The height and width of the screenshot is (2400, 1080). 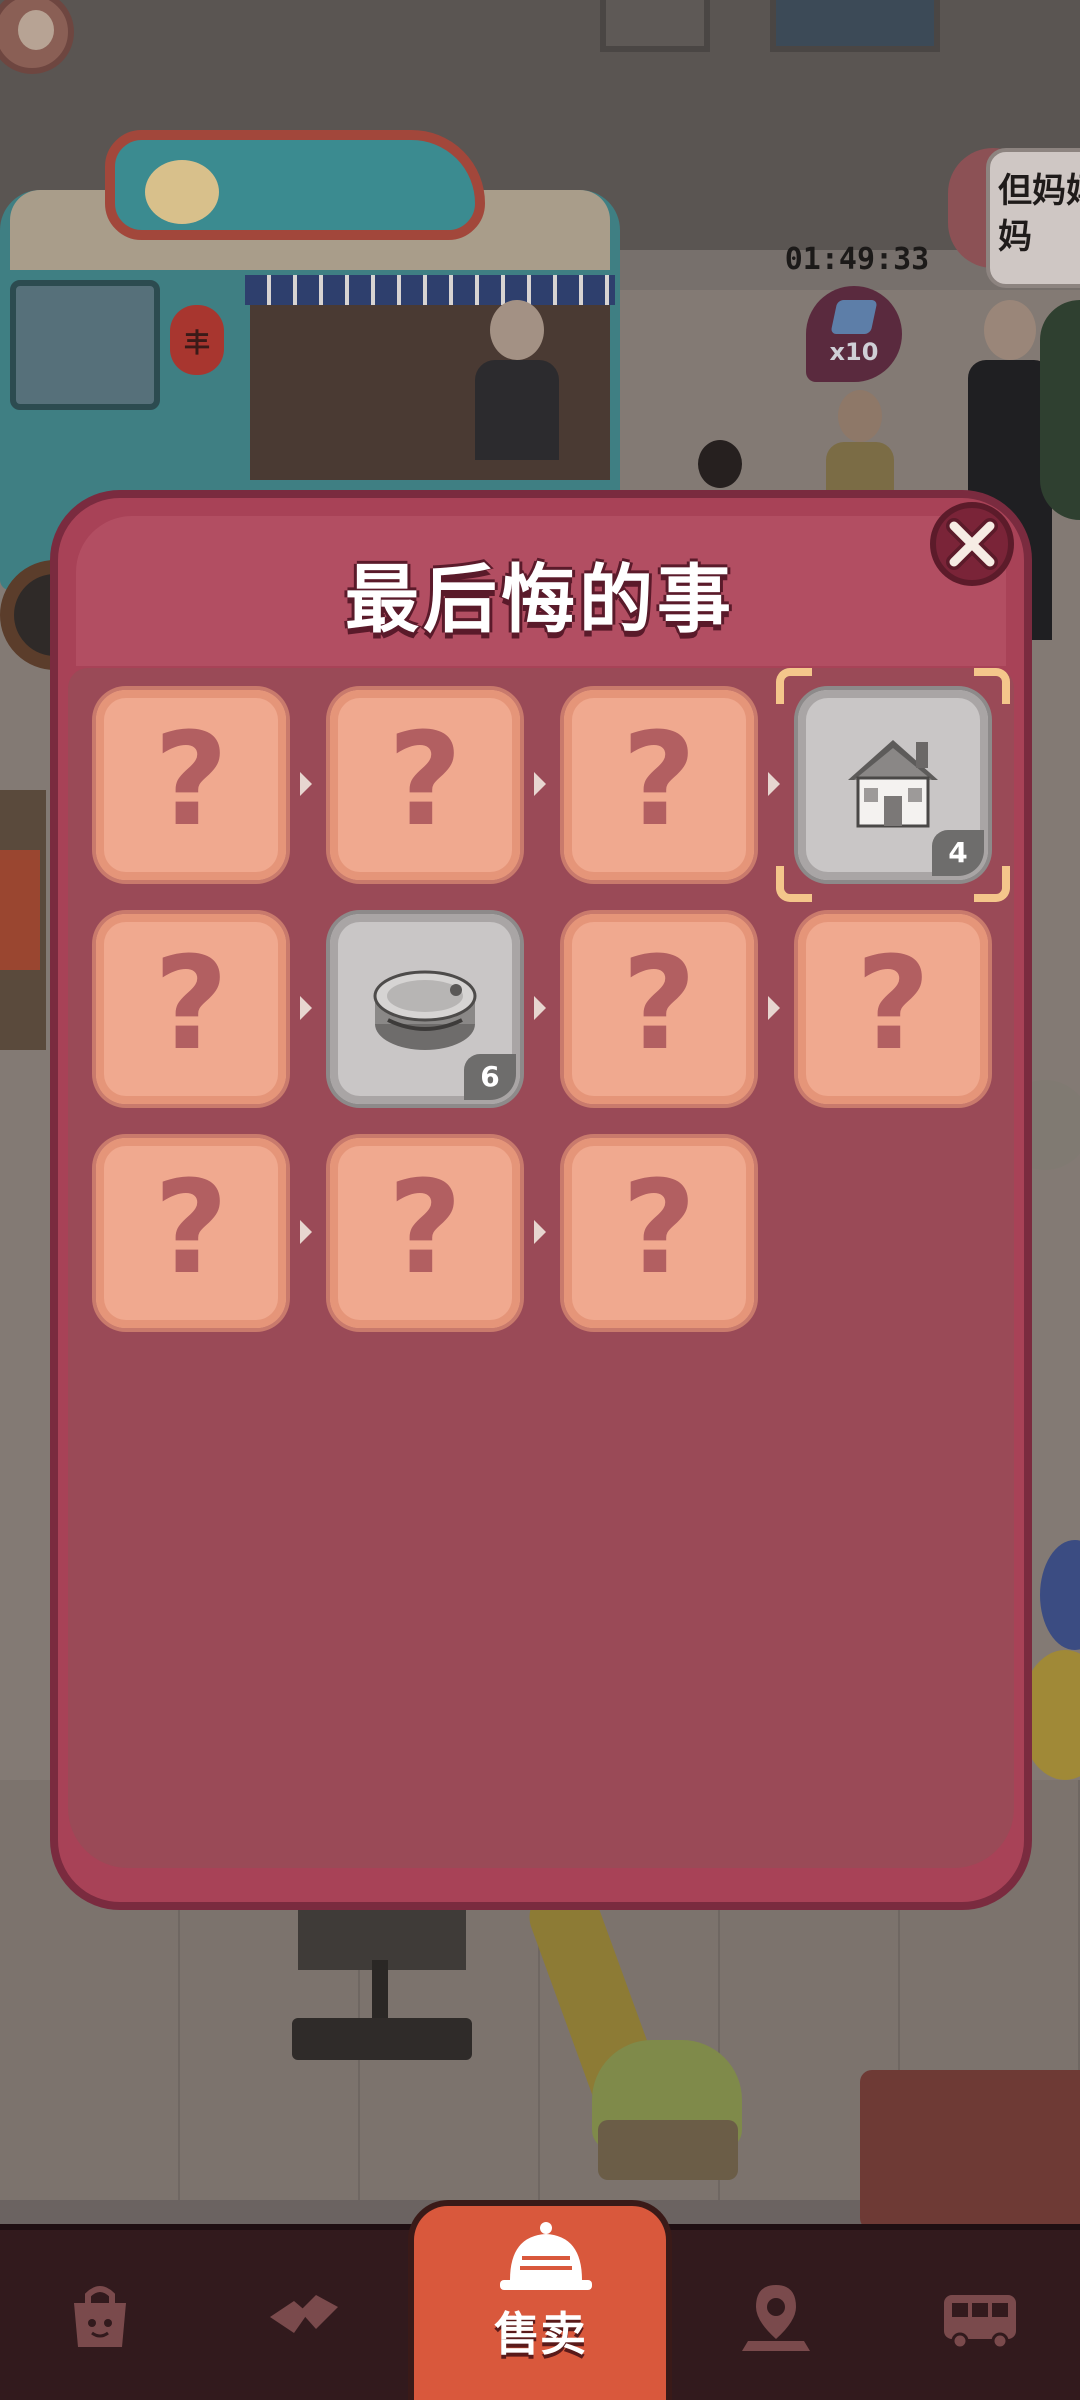 I want to click on nav-shop-button, so click(x=100, y=2317).